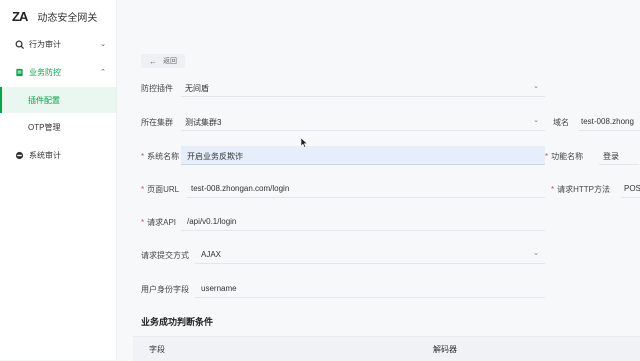  What do you see at coordinates (44, 127) in the screenshot?
I see `sidebar-item-label: OTP管理` at bounding box center [44, 127].